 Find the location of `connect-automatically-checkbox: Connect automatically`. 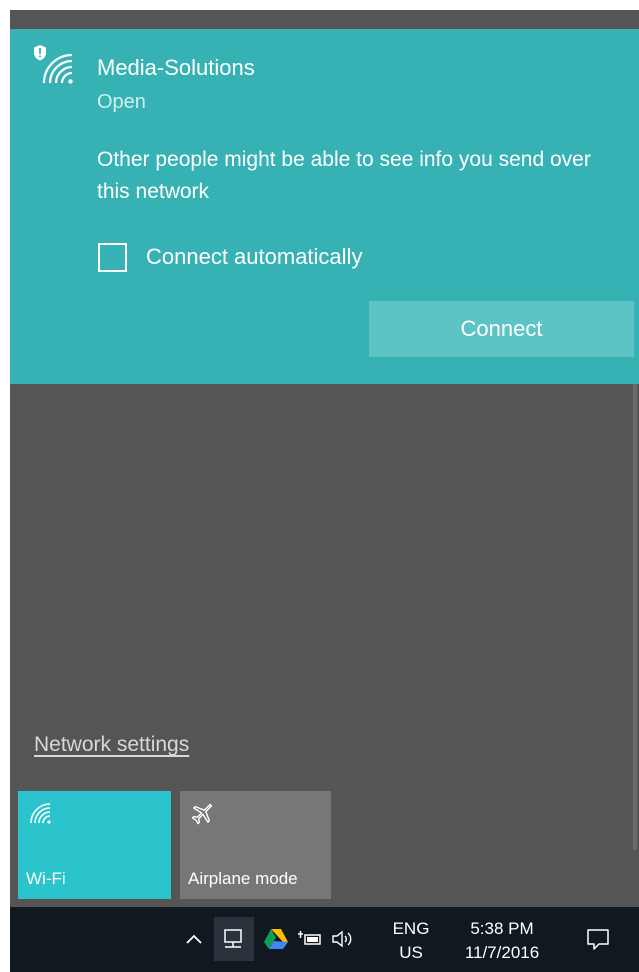

connect-automatically-checkbox: Connect automatically is located at coordinates (230, 257).